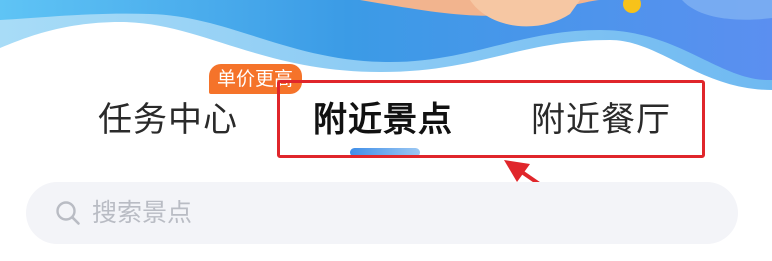 The height and width of the screenshot is (261, 772). What do you see at coordinates (68, 213) in the screenshot?
I see `search-icon` at bounding box center [68, 213].